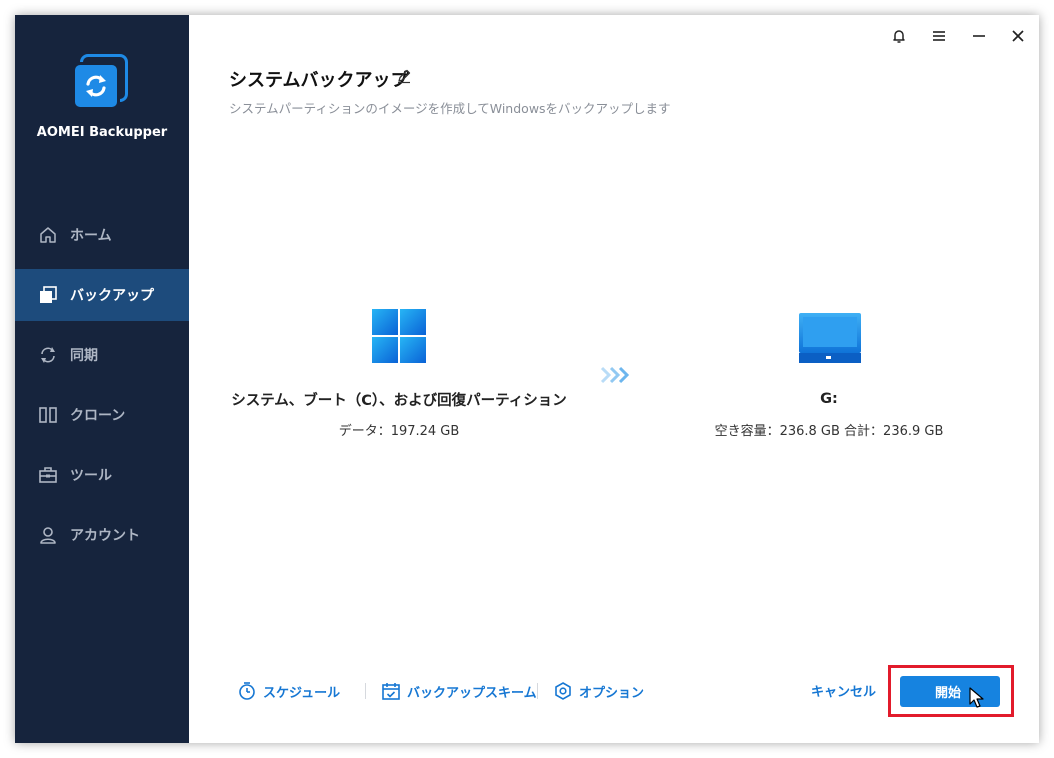 The height and width of the screenshot is (758, 1054). What do you see at coordinates (247, 691) in the screenshot?
I see `clock-icon` at bounding box center [247, 691].